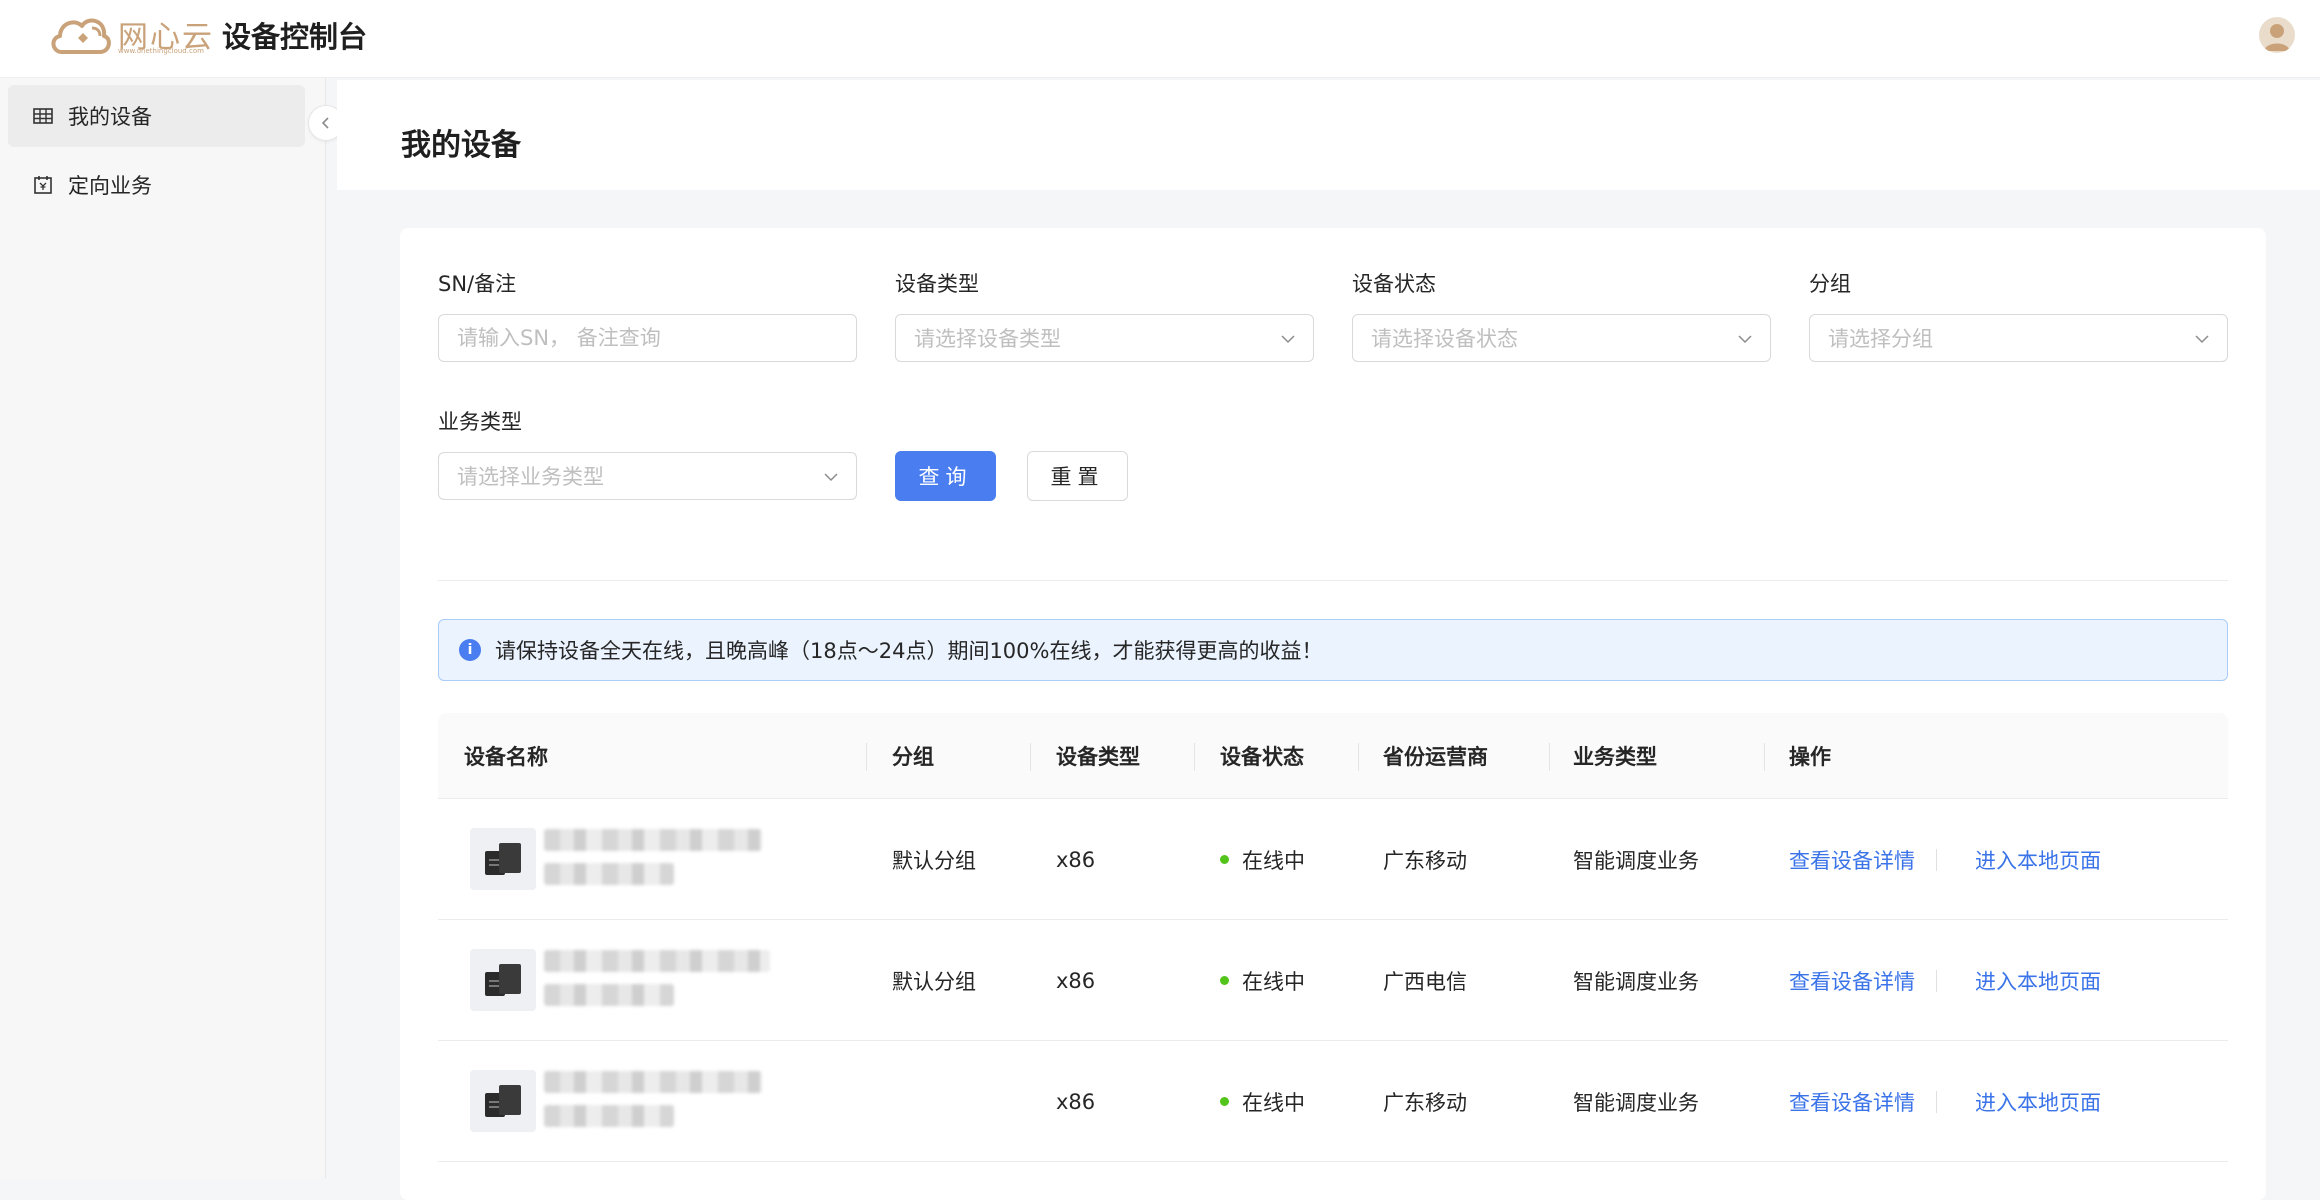  I want to click on sidebar-item-directed-business: 定向业务, so click(156, 185).